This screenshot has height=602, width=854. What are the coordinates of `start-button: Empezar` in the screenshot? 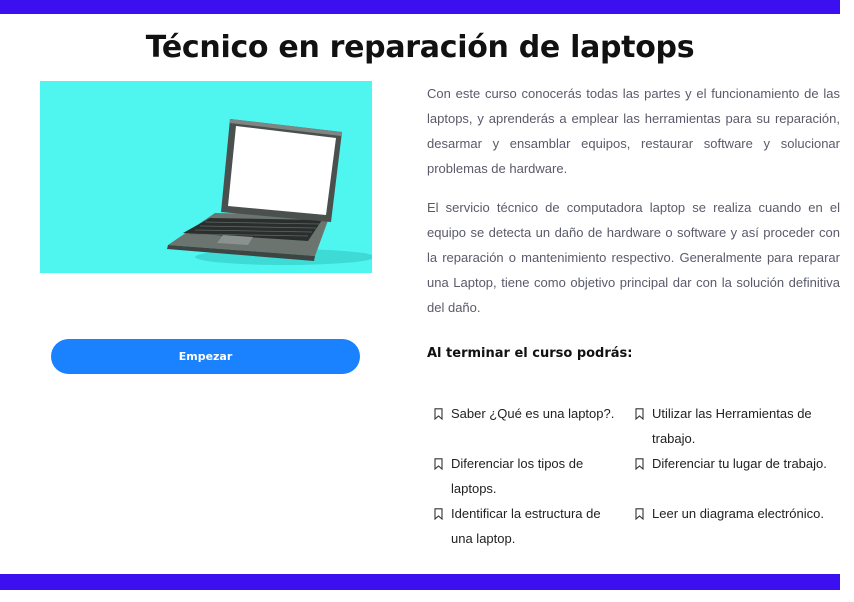 It's located at (205, 356).